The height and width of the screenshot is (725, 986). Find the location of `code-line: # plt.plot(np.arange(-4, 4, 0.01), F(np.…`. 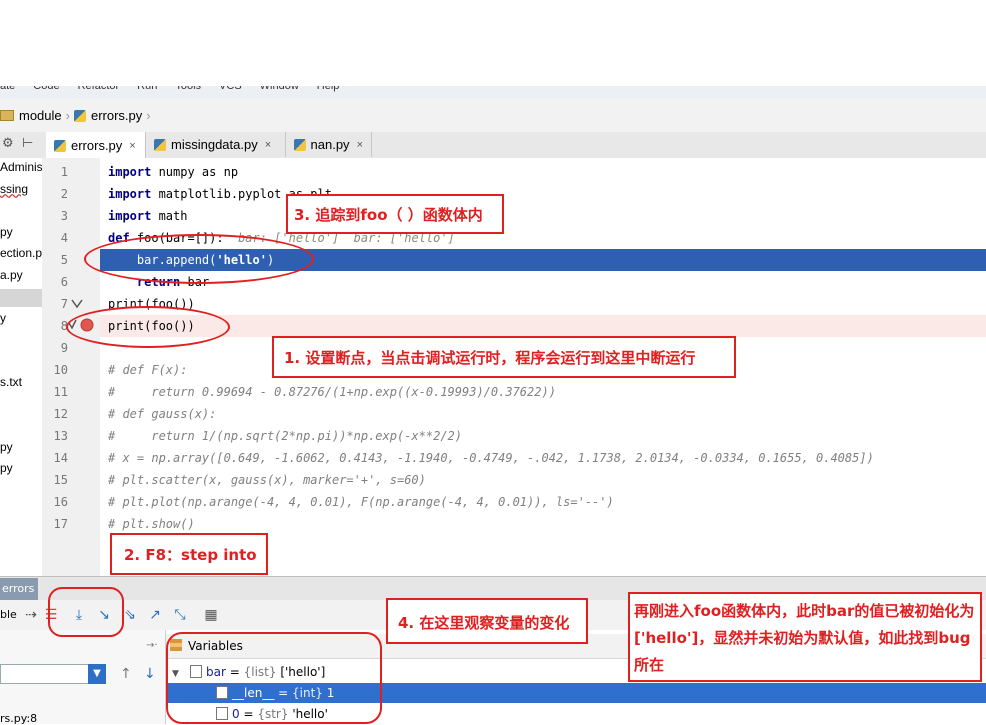

code-line: # plt.plot(np.arange(-4, 4, 0.01), F(np.… is located at coordinates (543, 502).